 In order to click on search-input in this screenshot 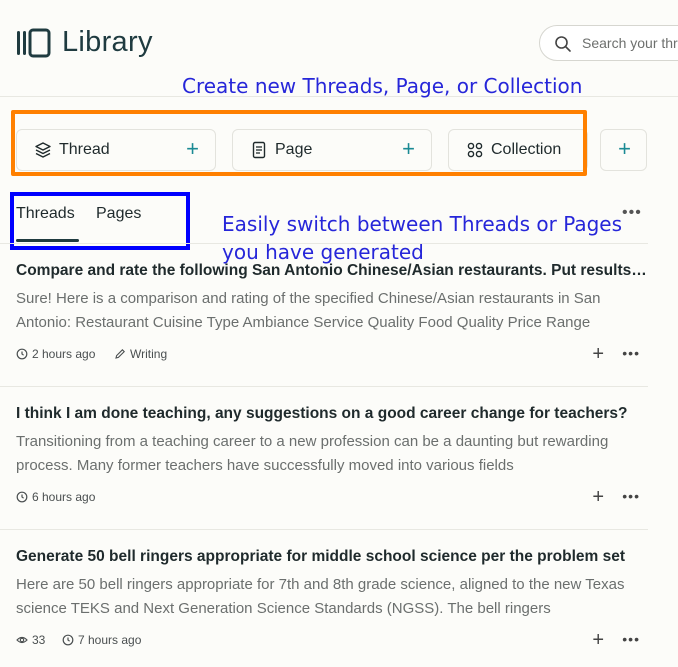, I will do `click(629, 43)`.